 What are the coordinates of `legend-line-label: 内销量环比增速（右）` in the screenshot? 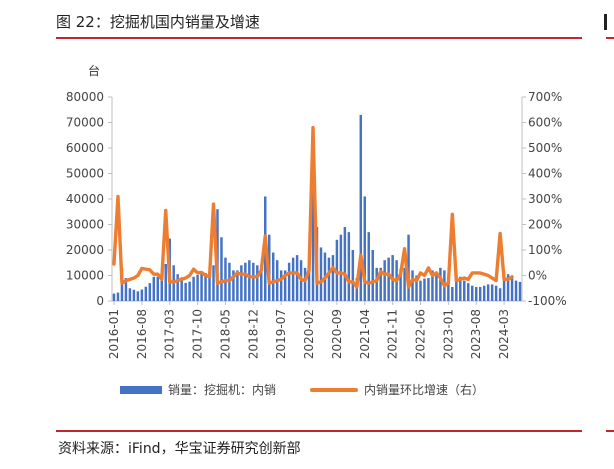 It's located at (424, 390).